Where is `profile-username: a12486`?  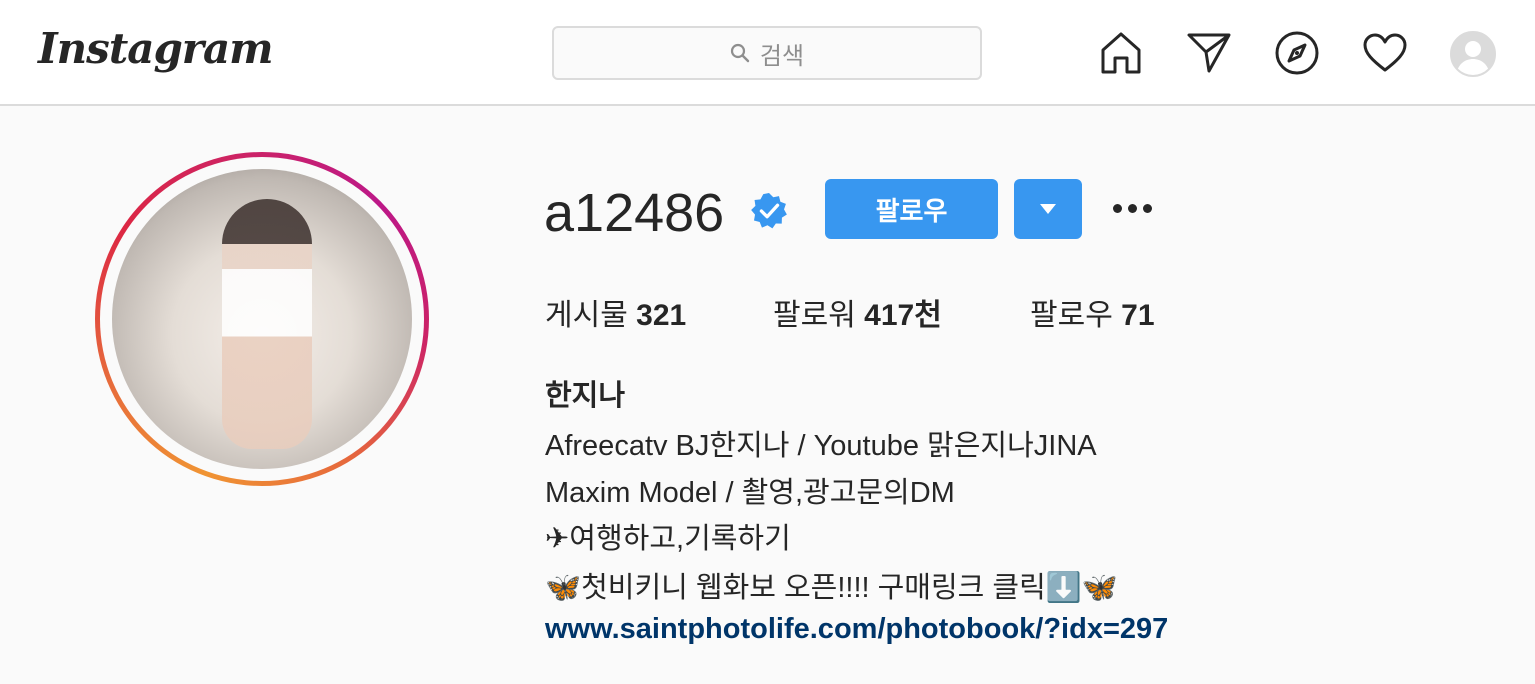 profile-username: a12486 is located at coordinates (634, 213).